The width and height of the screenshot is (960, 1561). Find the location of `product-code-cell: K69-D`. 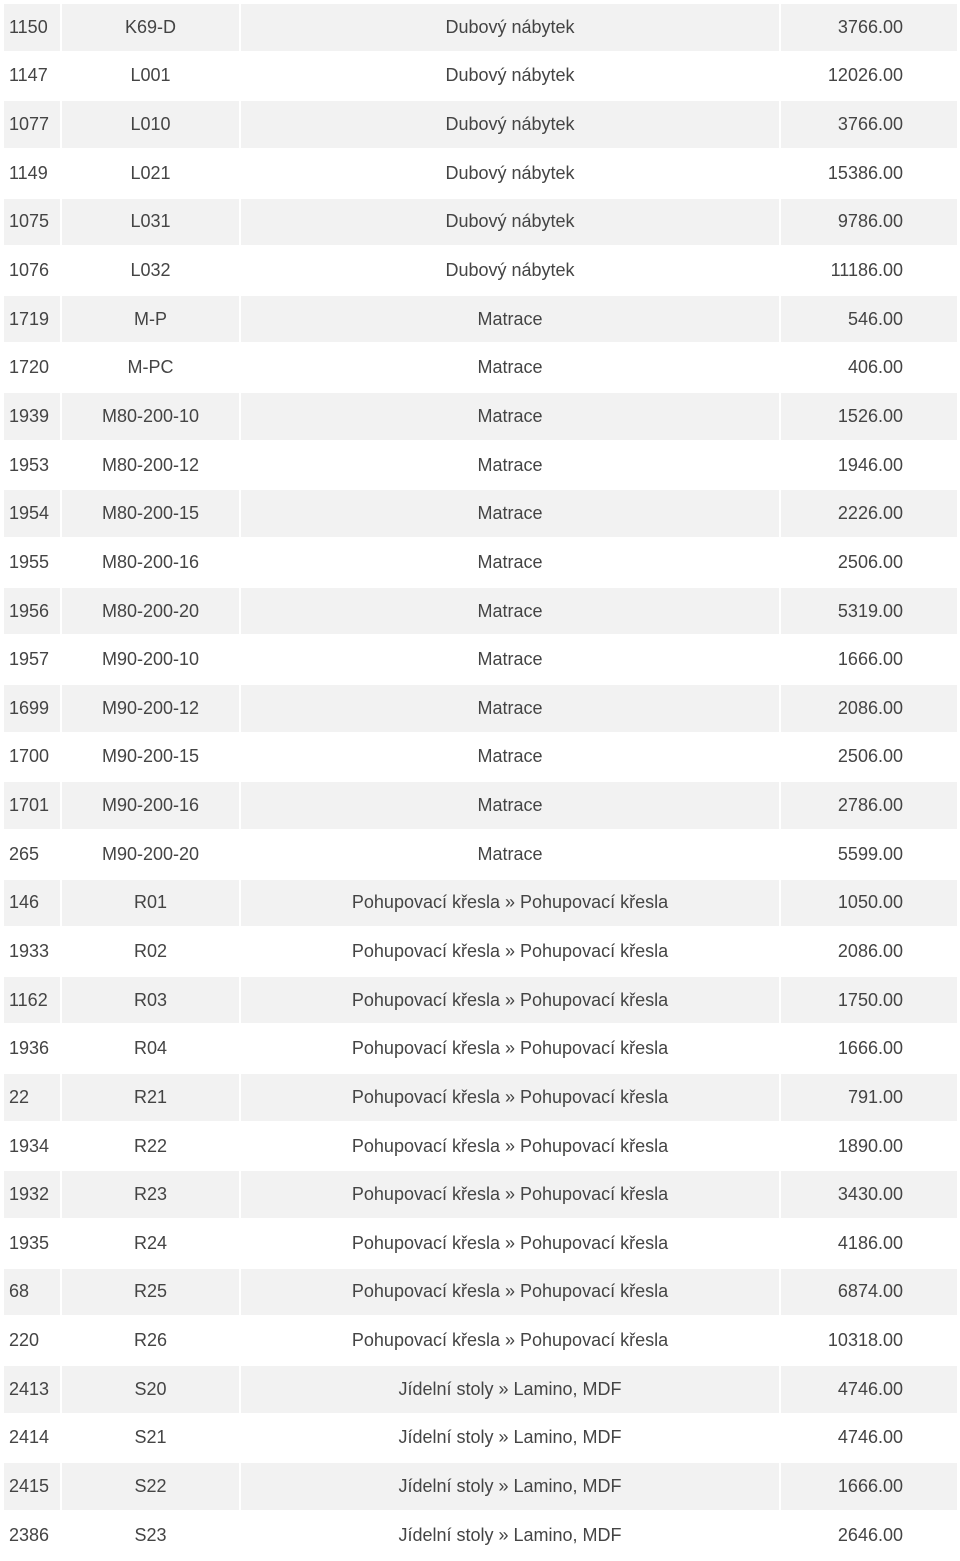

product-code-cell: K69-D is located at coordinates (150, 27).